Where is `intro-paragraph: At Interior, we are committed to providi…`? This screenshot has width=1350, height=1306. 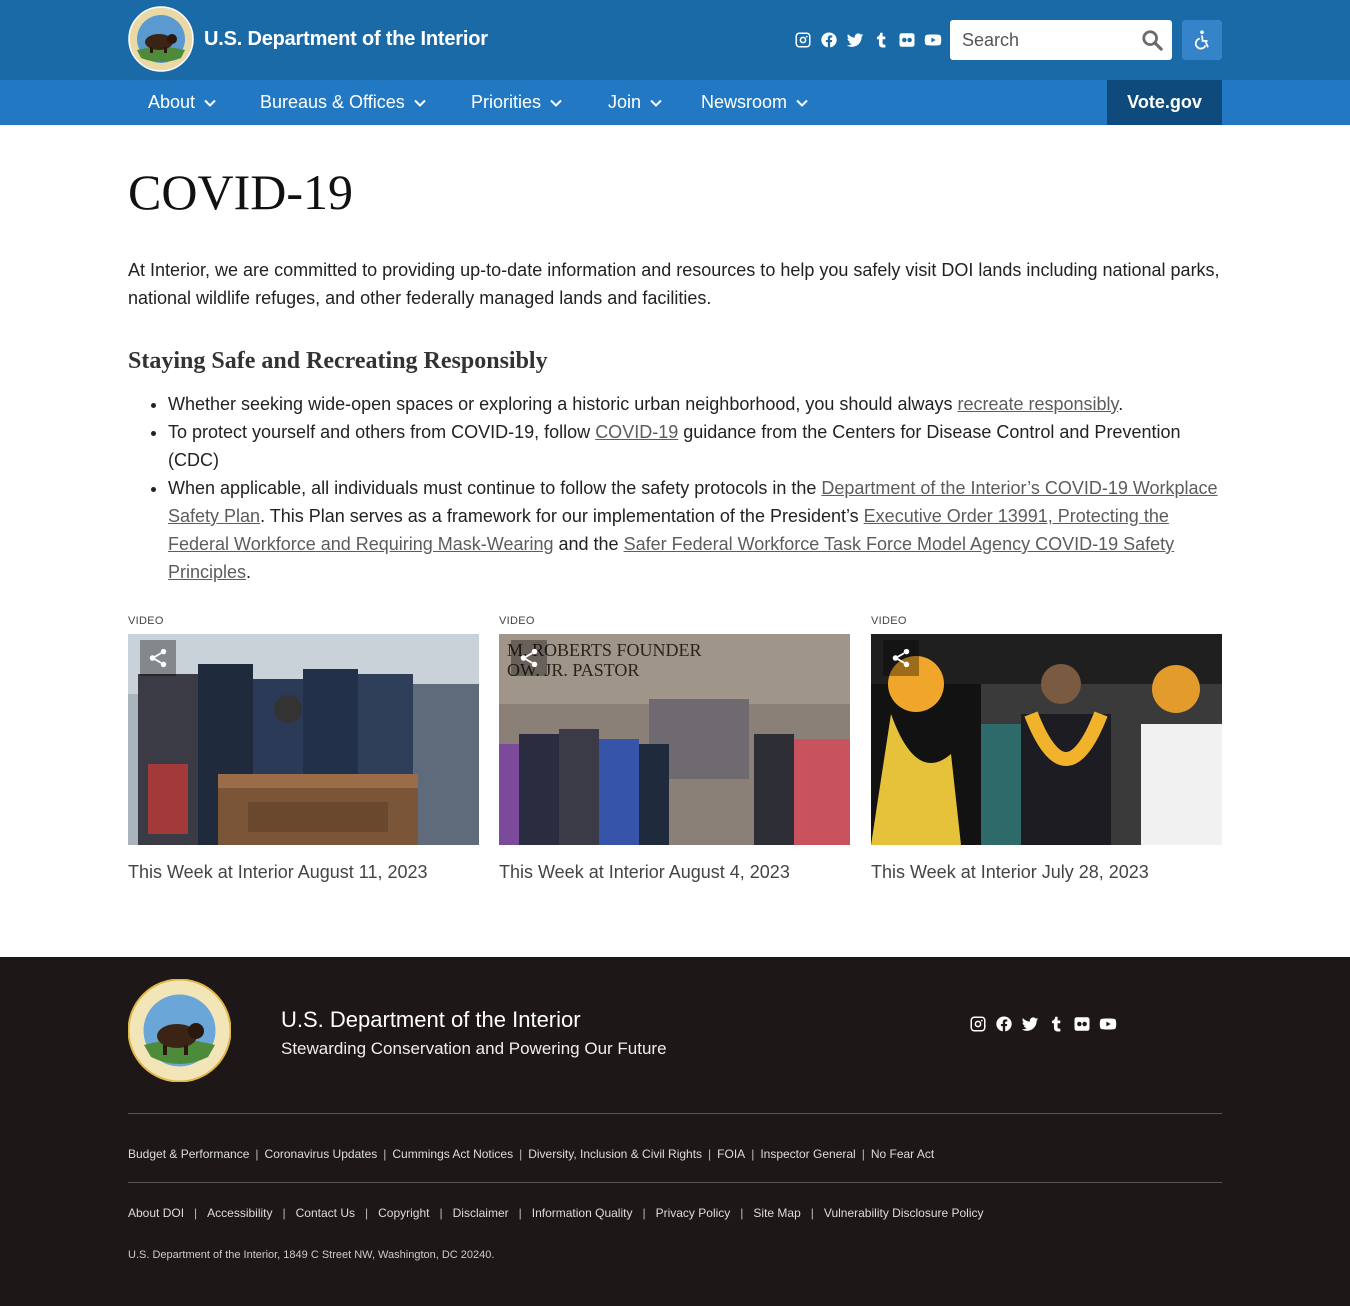
intro-paragraph: At Interior, we are committed to providi… is located at coordinates (674, 284).